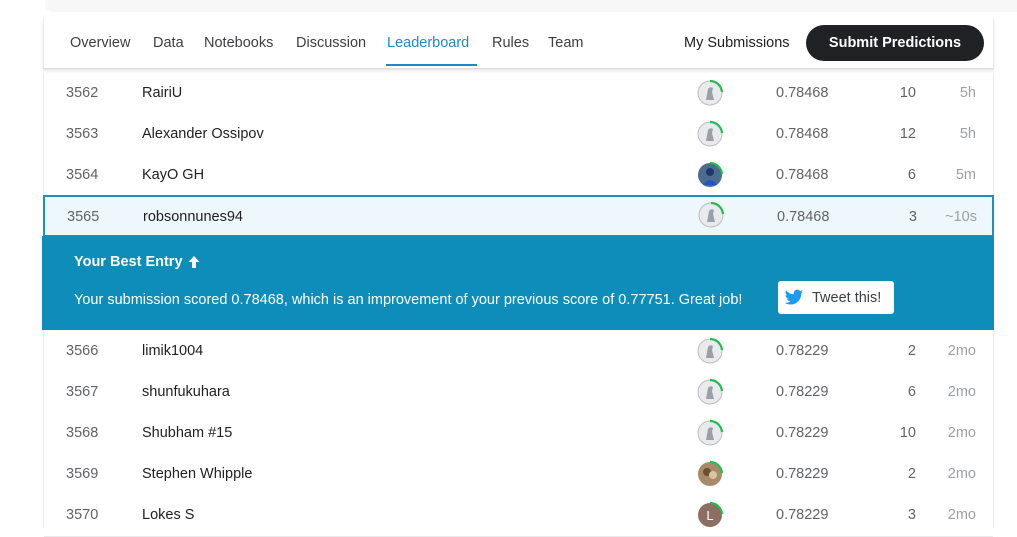 The image size is (1017, 537). I want to click on team-name-link: limik1004, so click(172, 351).